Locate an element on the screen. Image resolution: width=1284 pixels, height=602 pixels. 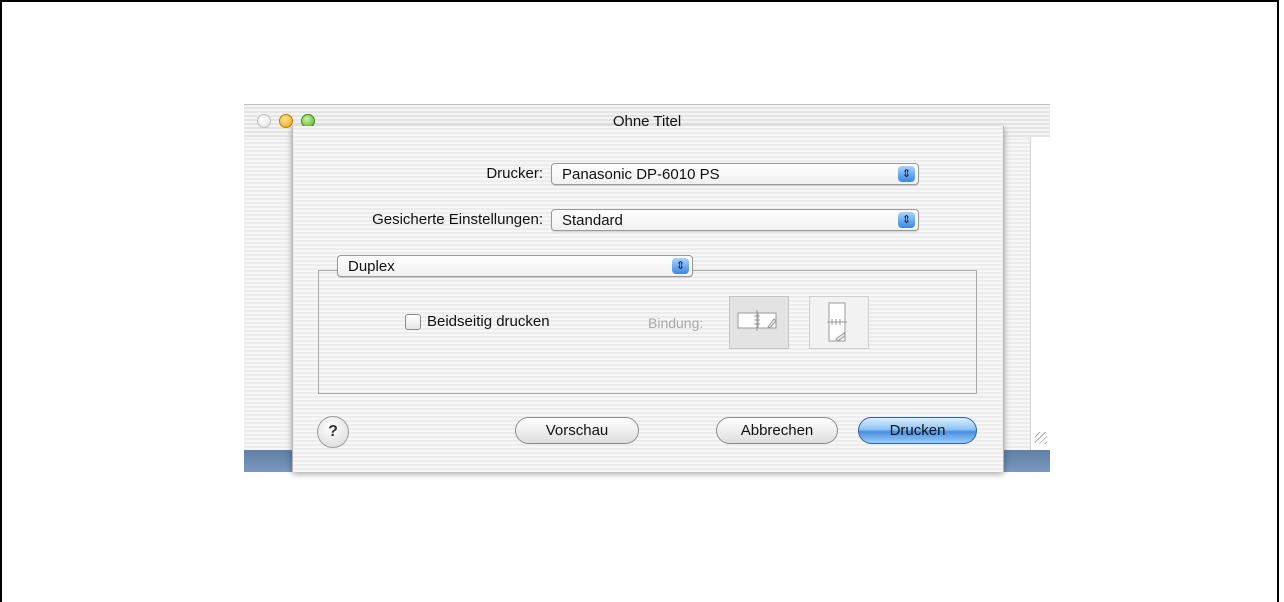
resize-grip-icon is located at coordinates (1041, 438).